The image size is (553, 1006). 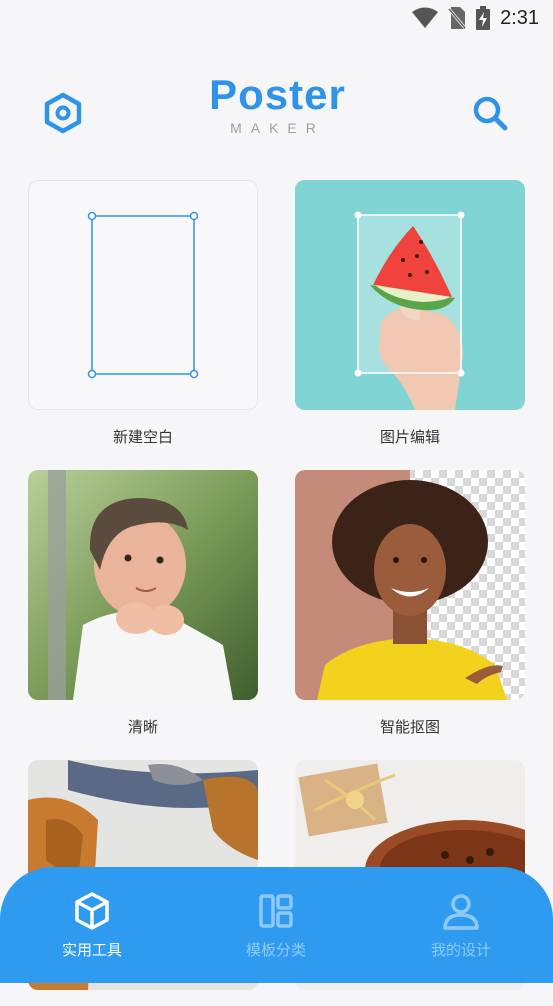 I want to click on tool-card-smart-cutout: 智能抠图, so click(x=410, y=603).